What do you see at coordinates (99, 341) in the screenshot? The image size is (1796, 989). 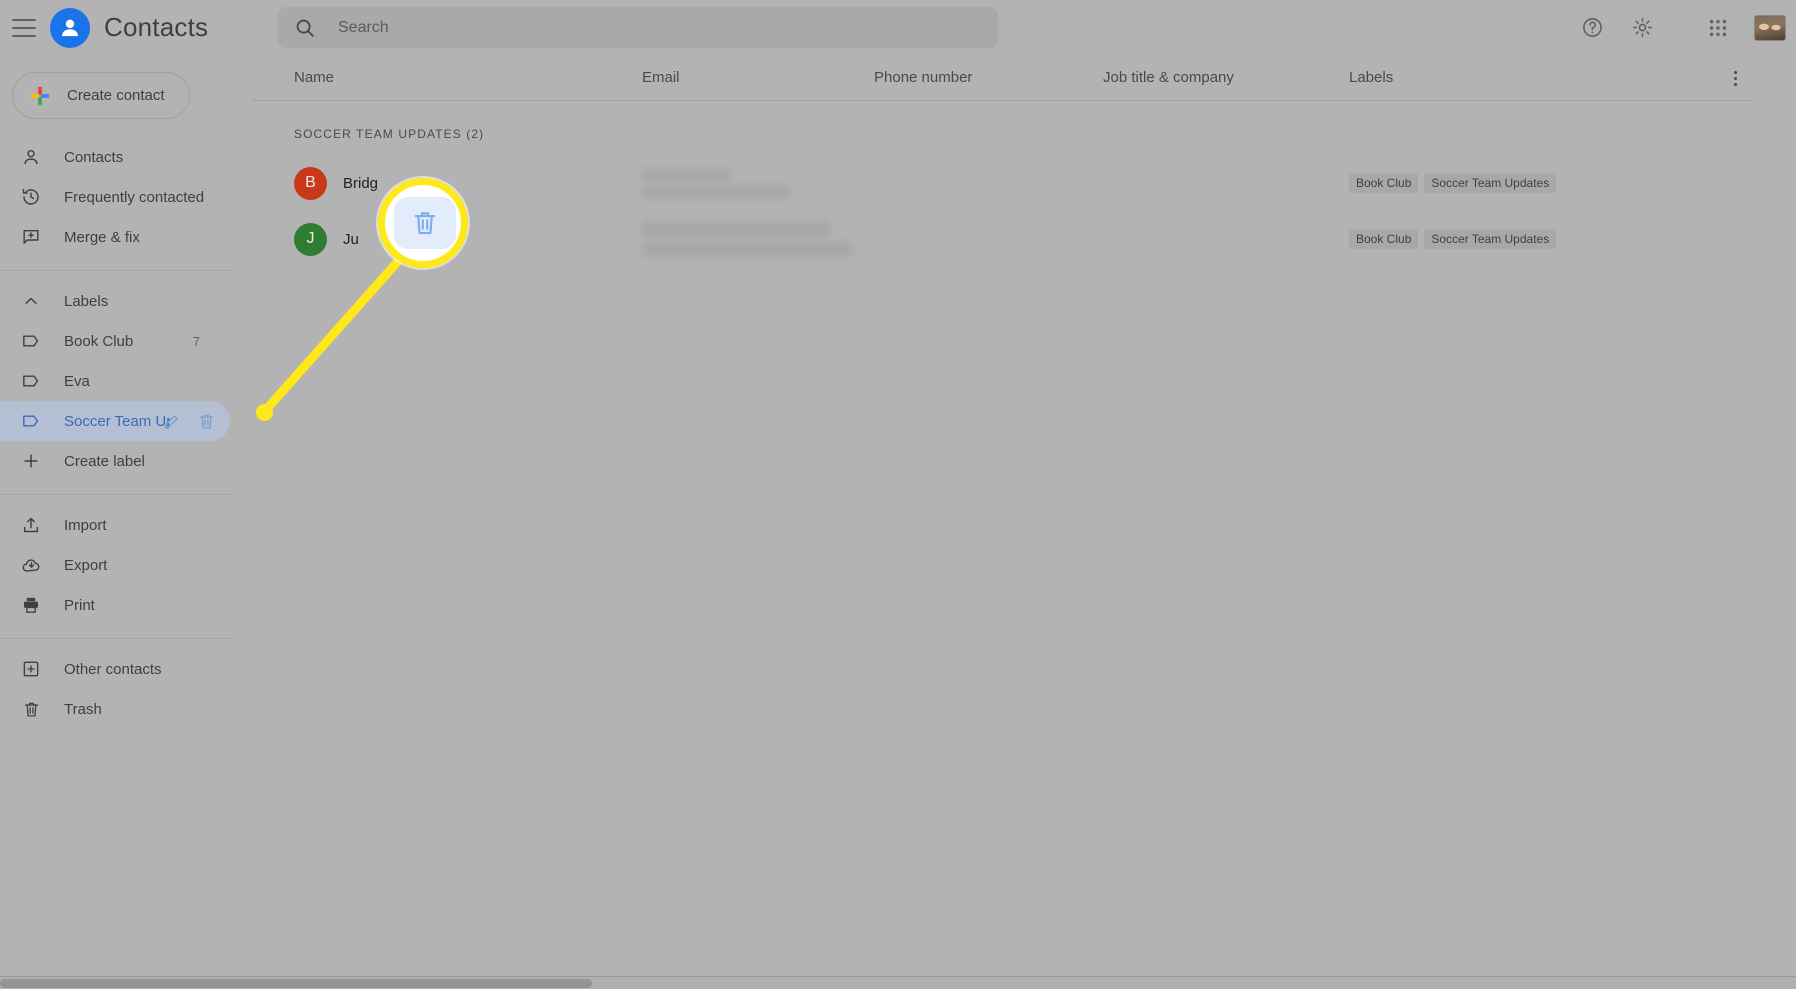 I see `sidebar-item-label: Book Club` at bounding box center [99, 341].